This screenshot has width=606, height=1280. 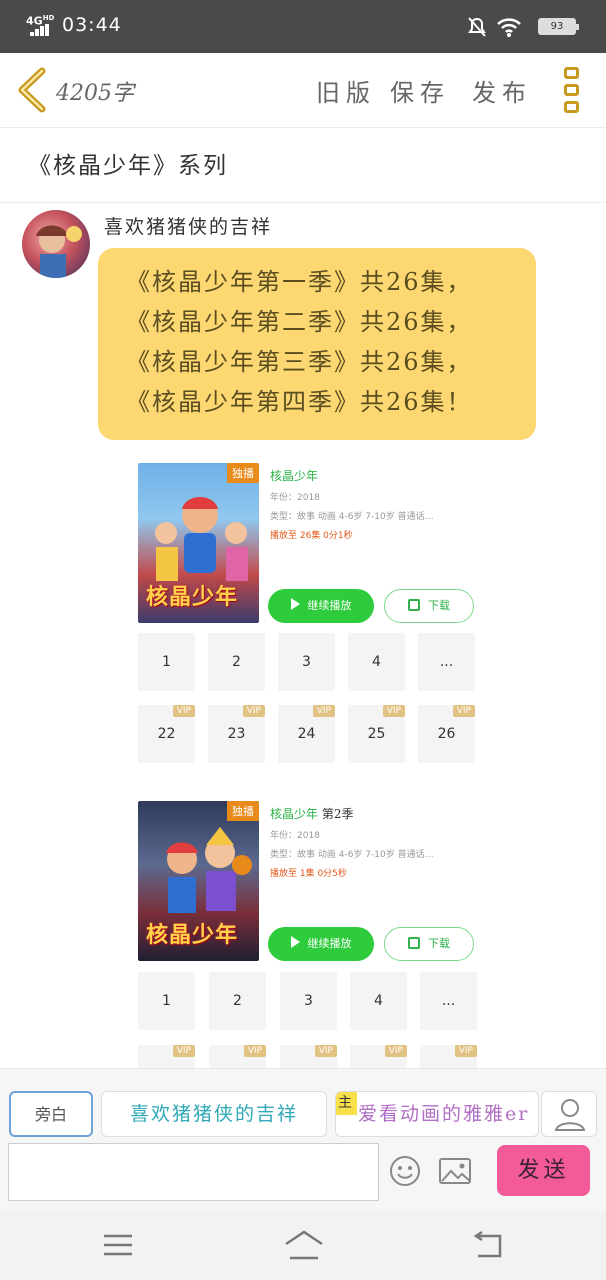 I want to click on video-title: 核晶少年 第2季, so click(x=375, y=813).